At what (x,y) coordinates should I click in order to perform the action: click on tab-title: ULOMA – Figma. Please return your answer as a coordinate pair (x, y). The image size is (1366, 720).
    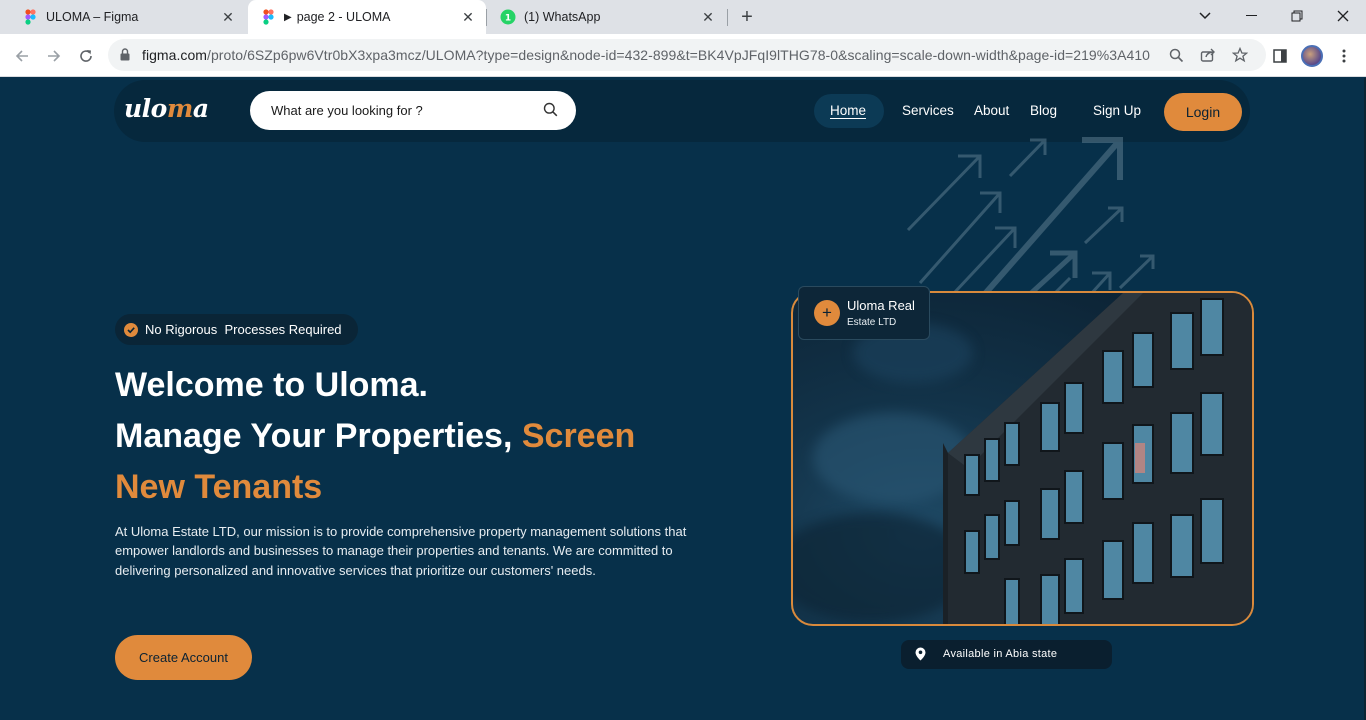
    Looking at the image, I should click on (92, 17).